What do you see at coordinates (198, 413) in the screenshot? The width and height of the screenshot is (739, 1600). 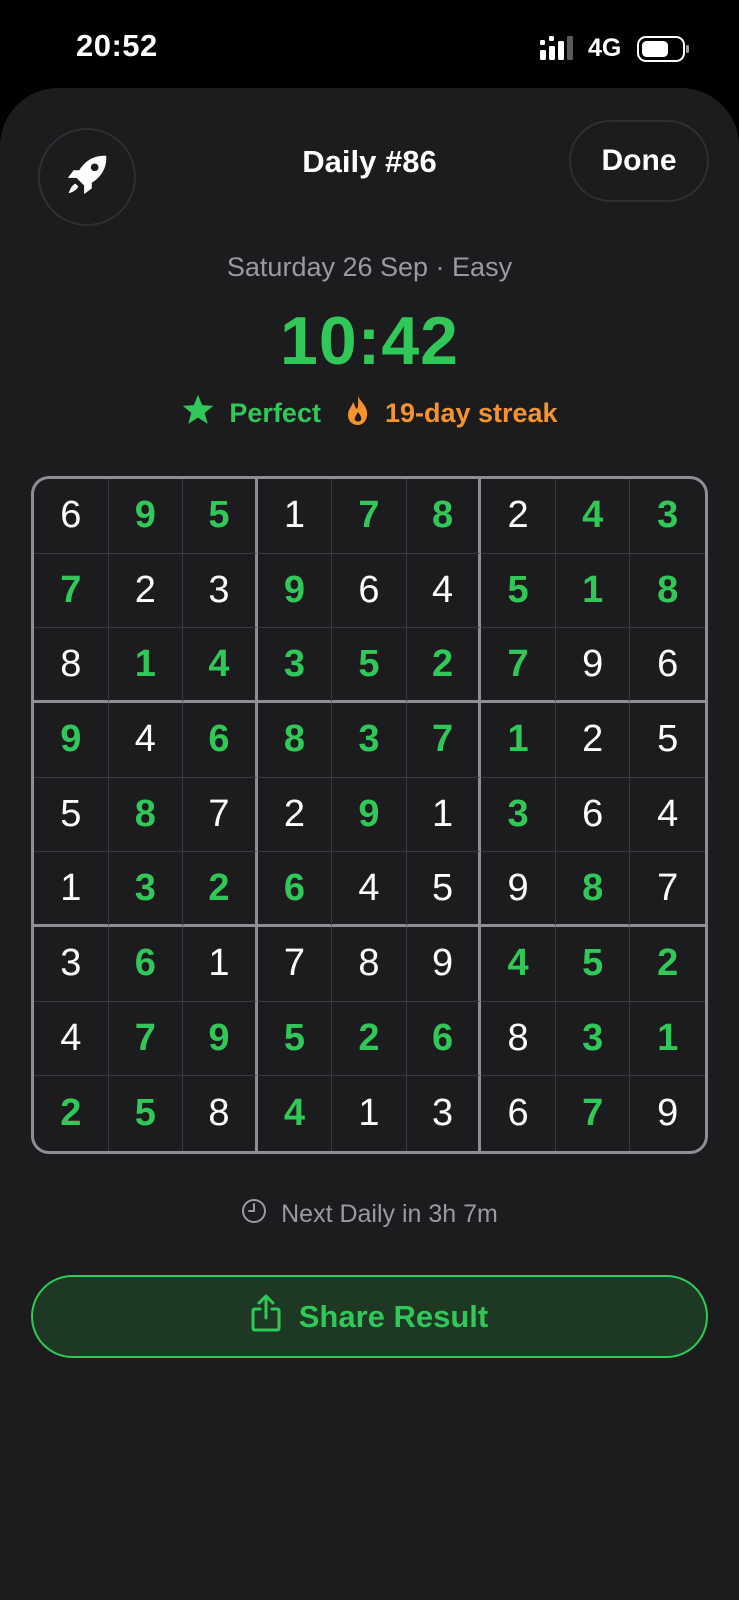 I see `star-icon` at bounding box center [198, 413].